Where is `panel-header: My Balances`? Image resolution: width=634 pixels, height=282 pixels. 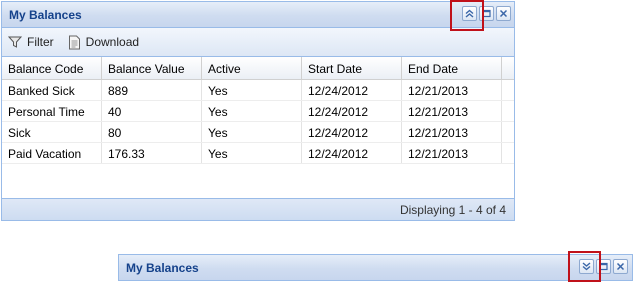
panel-header: My Balances is located at coordinates (258, 15).